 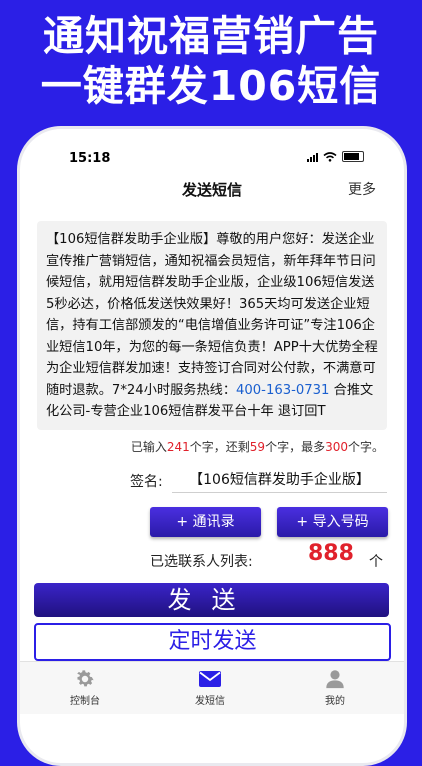 What do you see at coordinates (210, 679) in the screenshot?
I see `mail-icon` at bounding box center [210, 679].